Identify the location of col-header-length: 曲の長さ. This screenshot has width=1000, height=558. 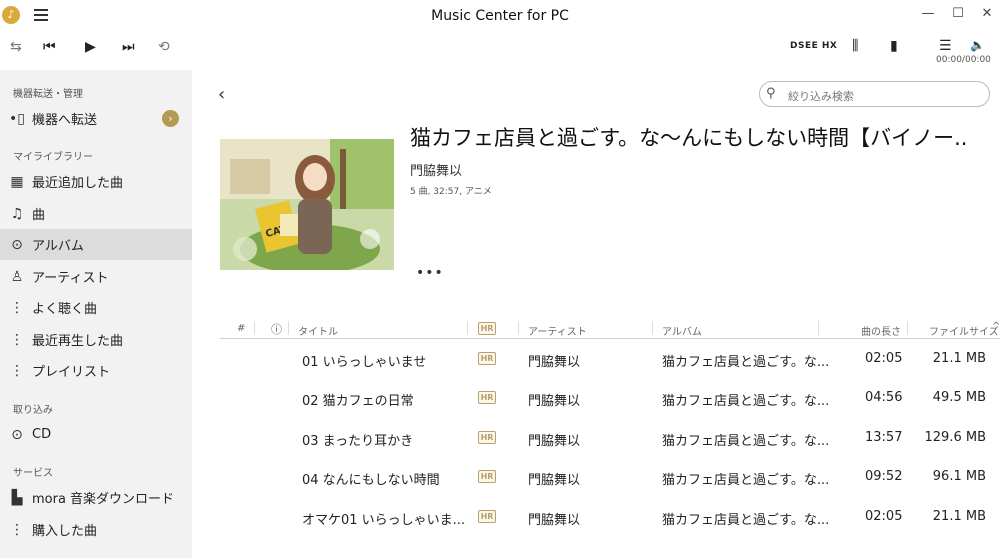
(881, 330).